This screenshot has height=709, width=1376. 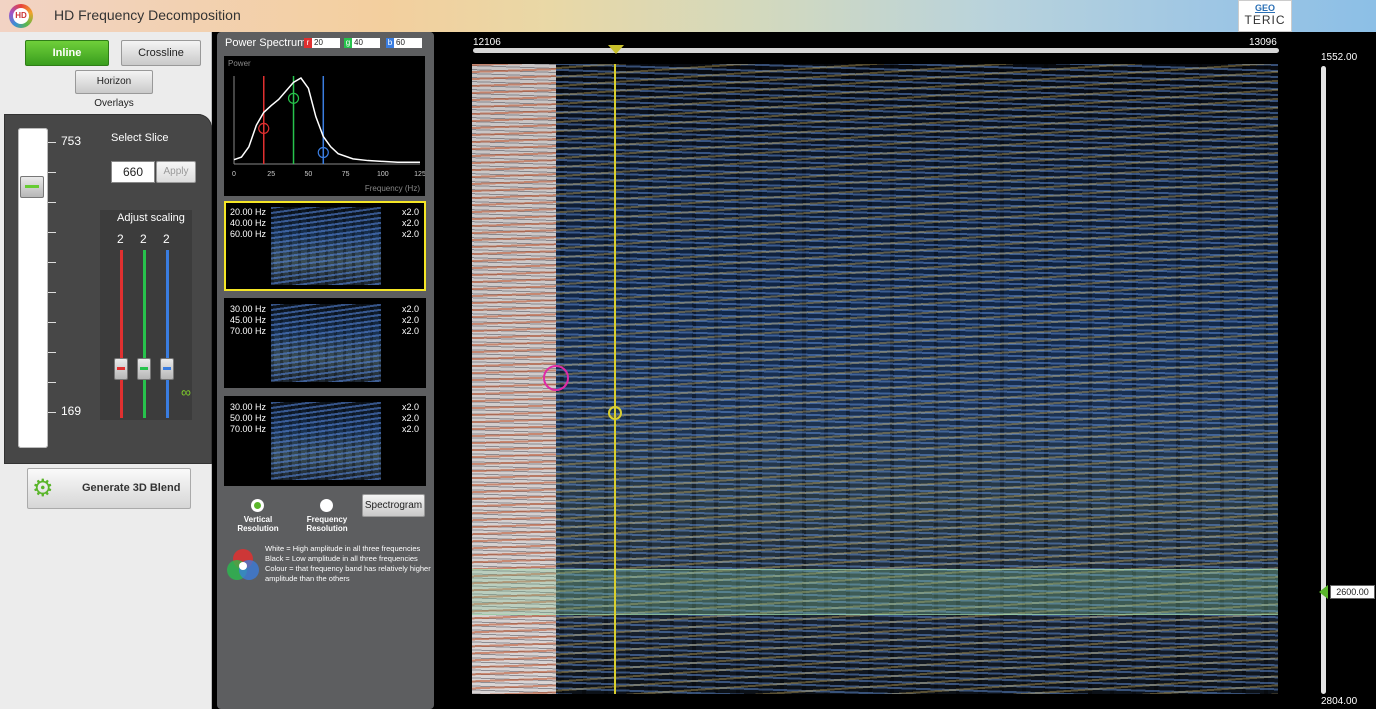 What do you see at coordinates (1339, 57) in the screenshot?
I see `depth-top-label: 1552.00` at bounding box center [1339, 57].